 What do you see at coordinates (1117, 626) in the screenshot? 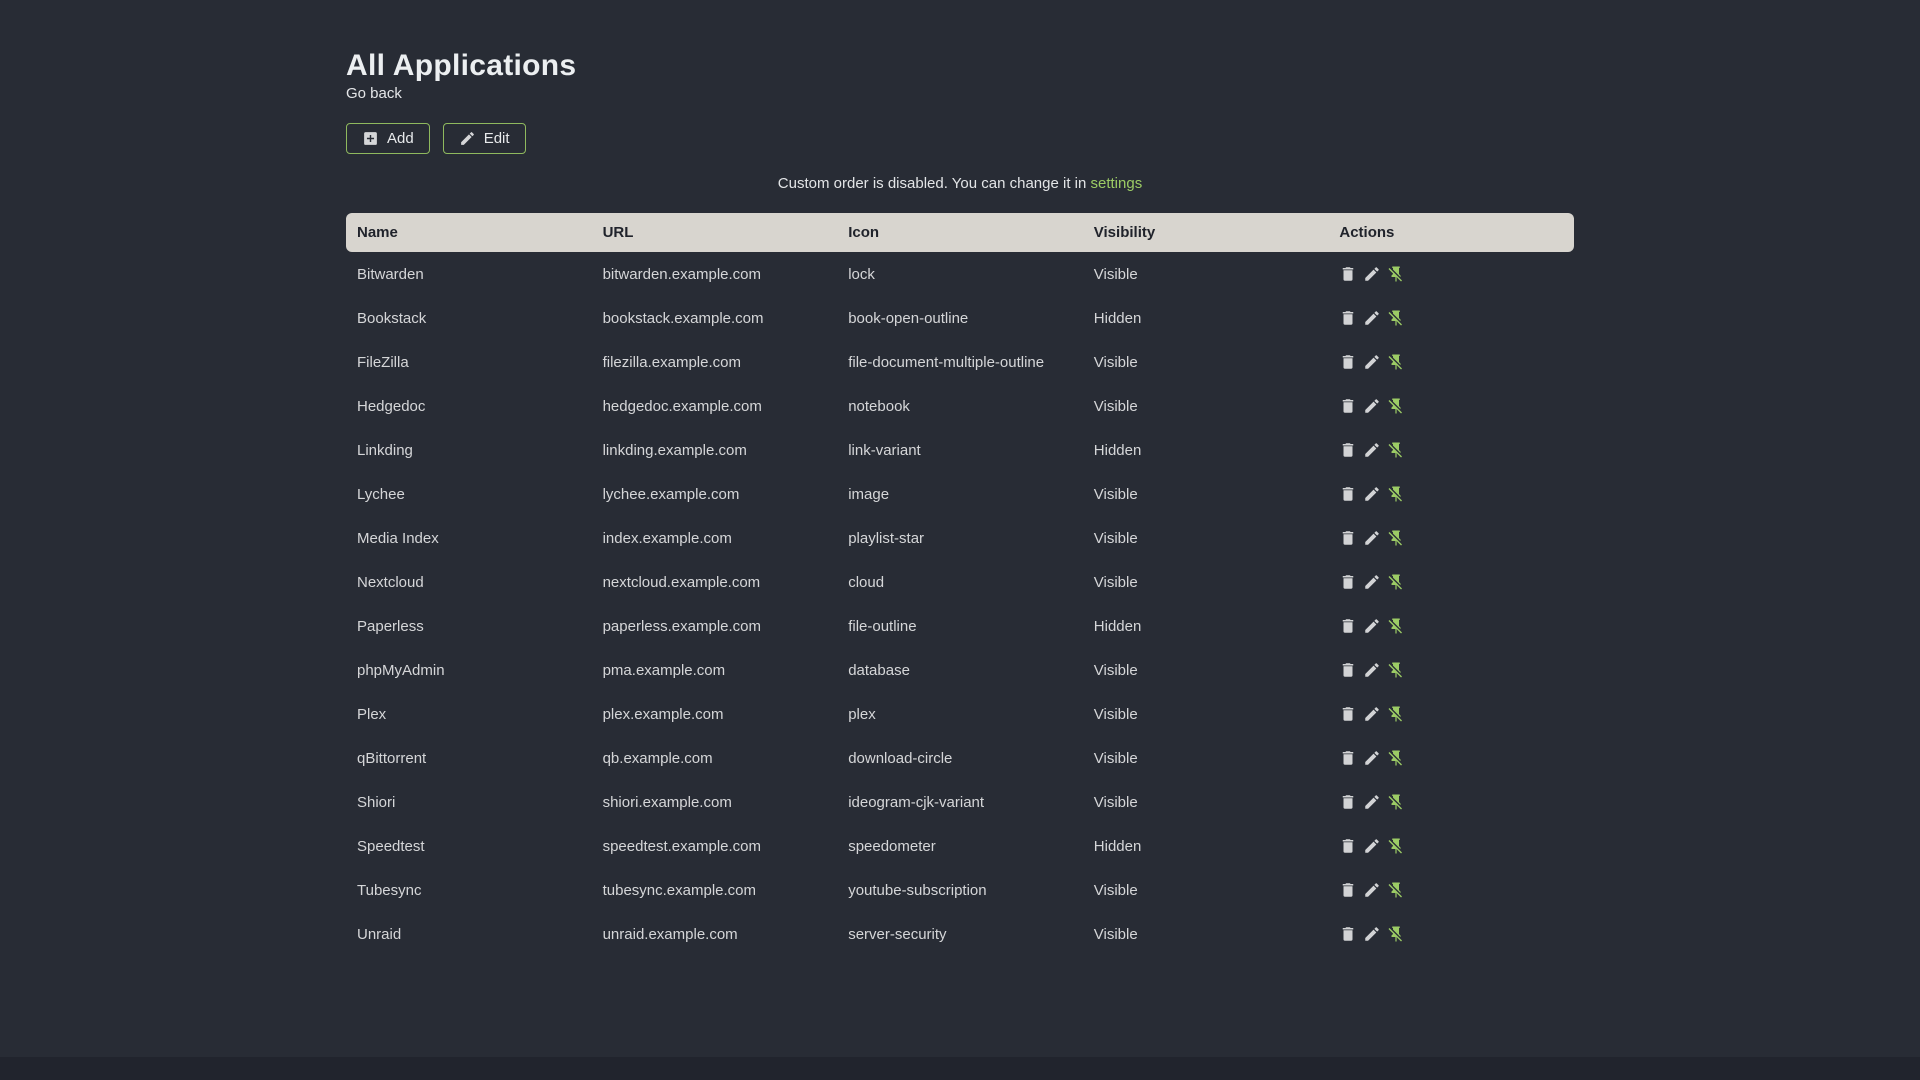
I see `app-visibility-cell: Hidden` at bounding box center [1117, 626].